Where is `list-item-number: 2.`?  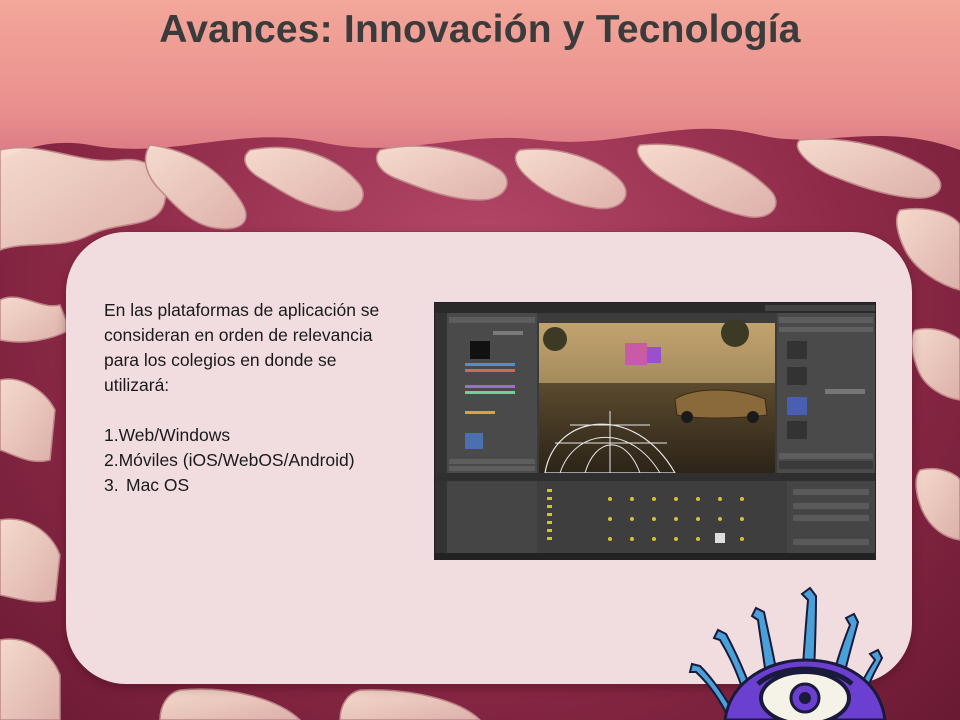 list-item-number: 2. is located at coordinates (111, 460).